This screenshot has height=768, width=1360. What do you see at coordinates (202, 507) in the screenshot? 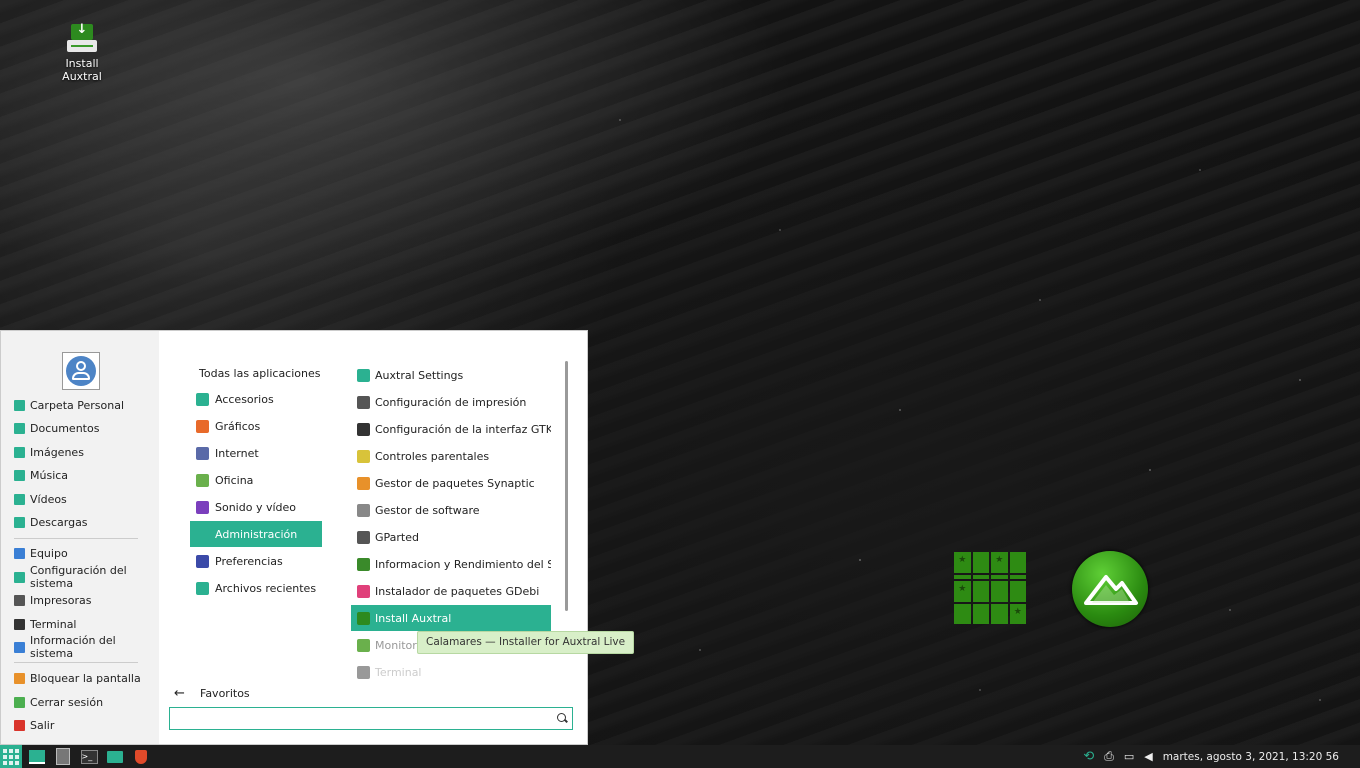
I see `multimedia-icon` at bounding box center [202, 507].